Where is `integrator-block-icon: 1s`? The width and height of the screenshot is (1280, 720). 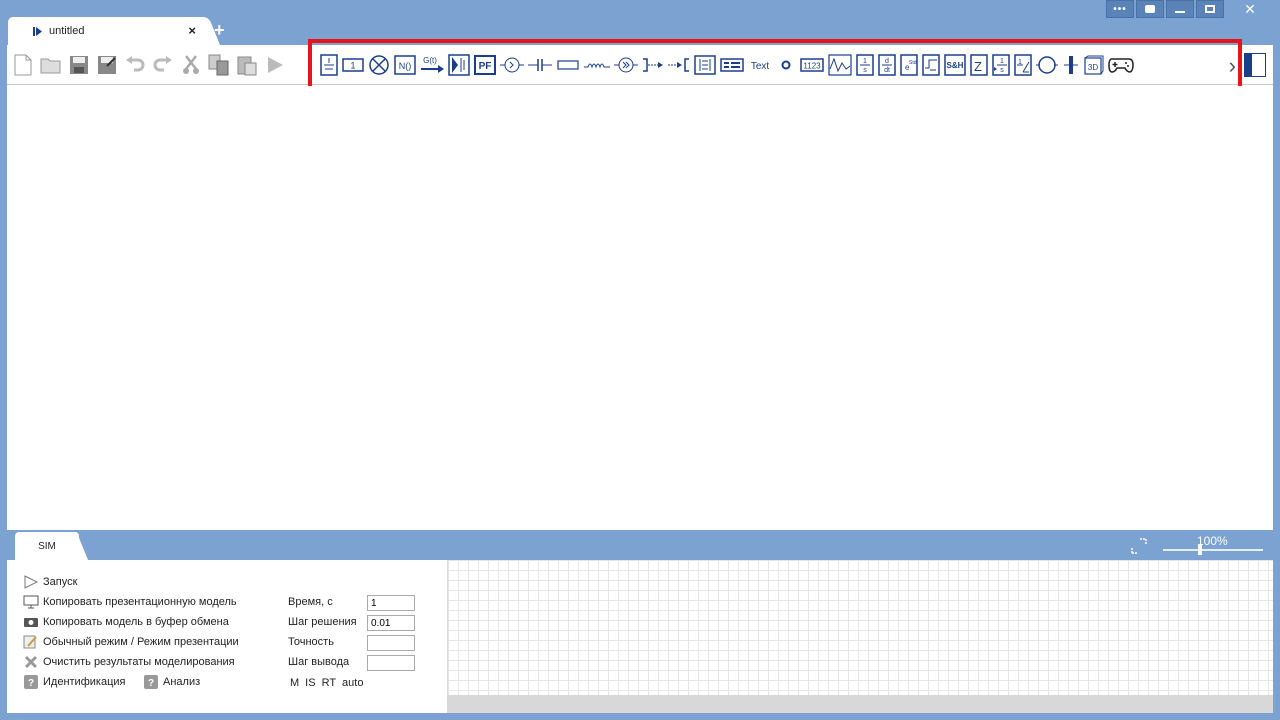
integrator-block-icon: 1s is located at coordinates (865, 65).